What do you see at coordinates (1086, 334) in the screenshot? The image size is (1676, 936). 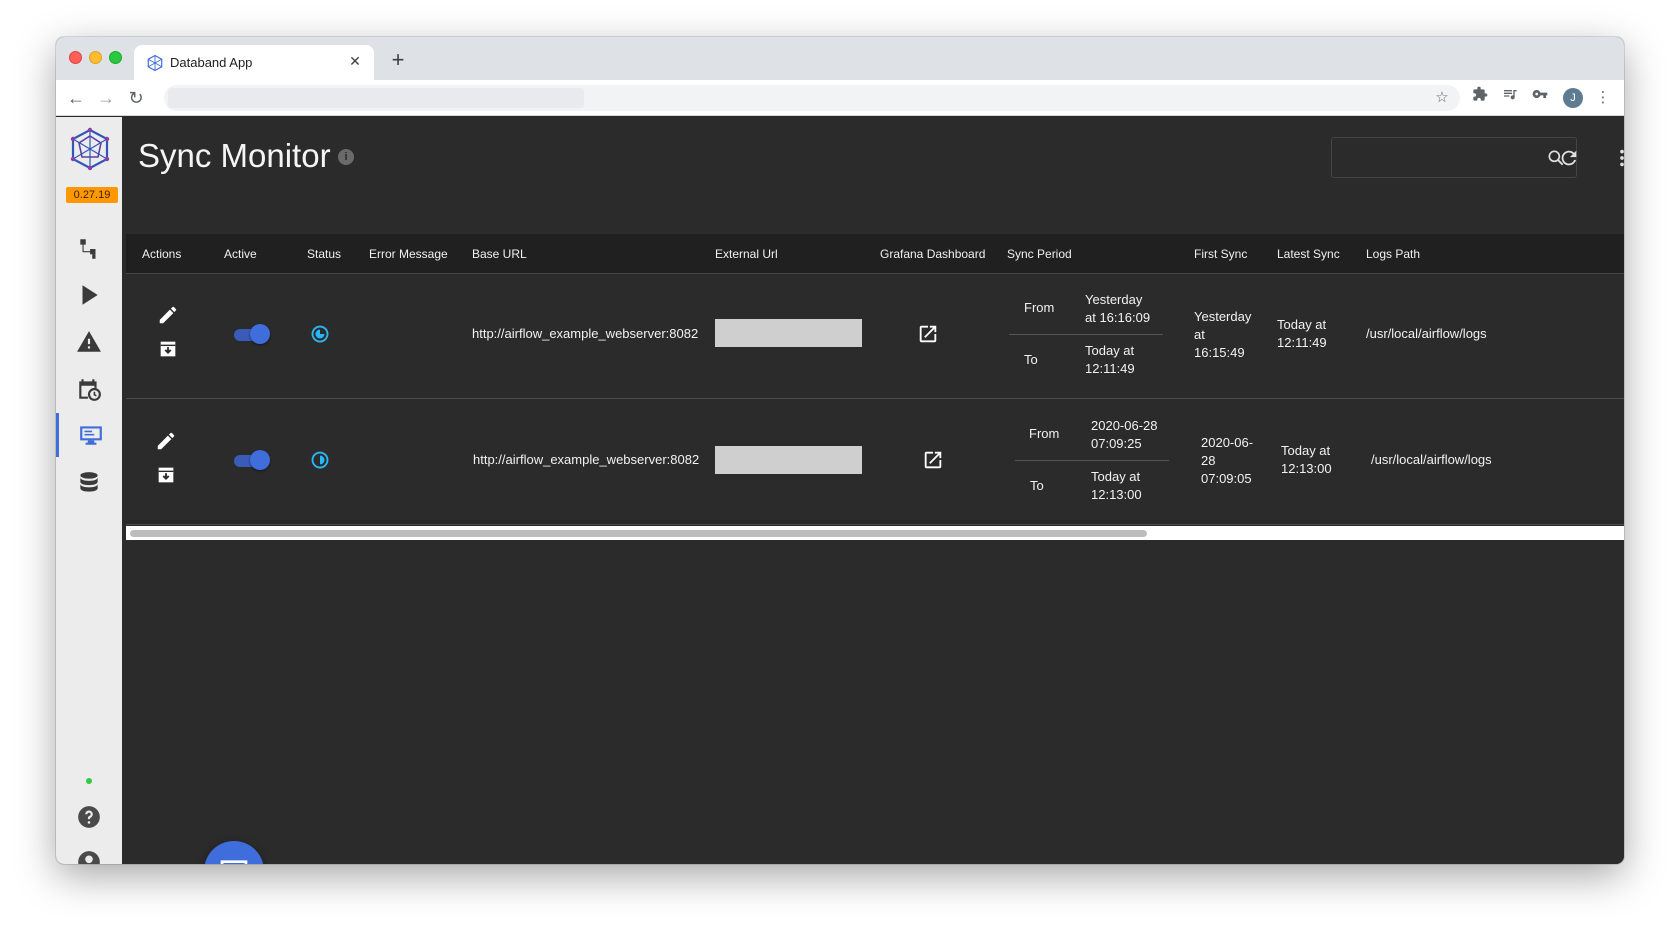 I see `sync-period-divider` at bounding box center [1086, 334].